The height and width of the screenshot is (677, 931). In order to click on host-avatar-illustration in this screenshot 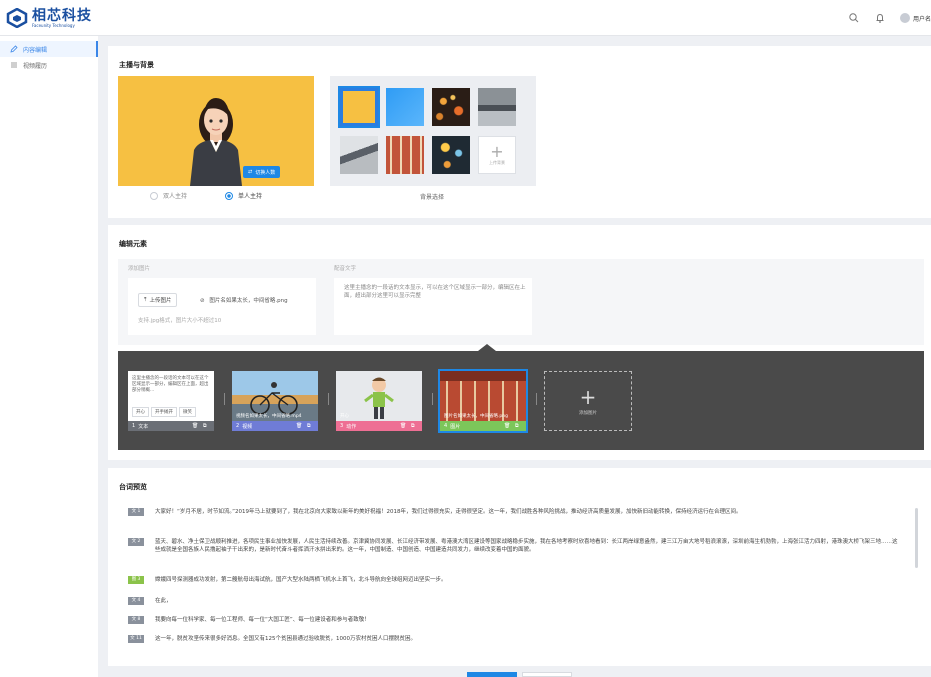, I will do `click(216, 142)`.